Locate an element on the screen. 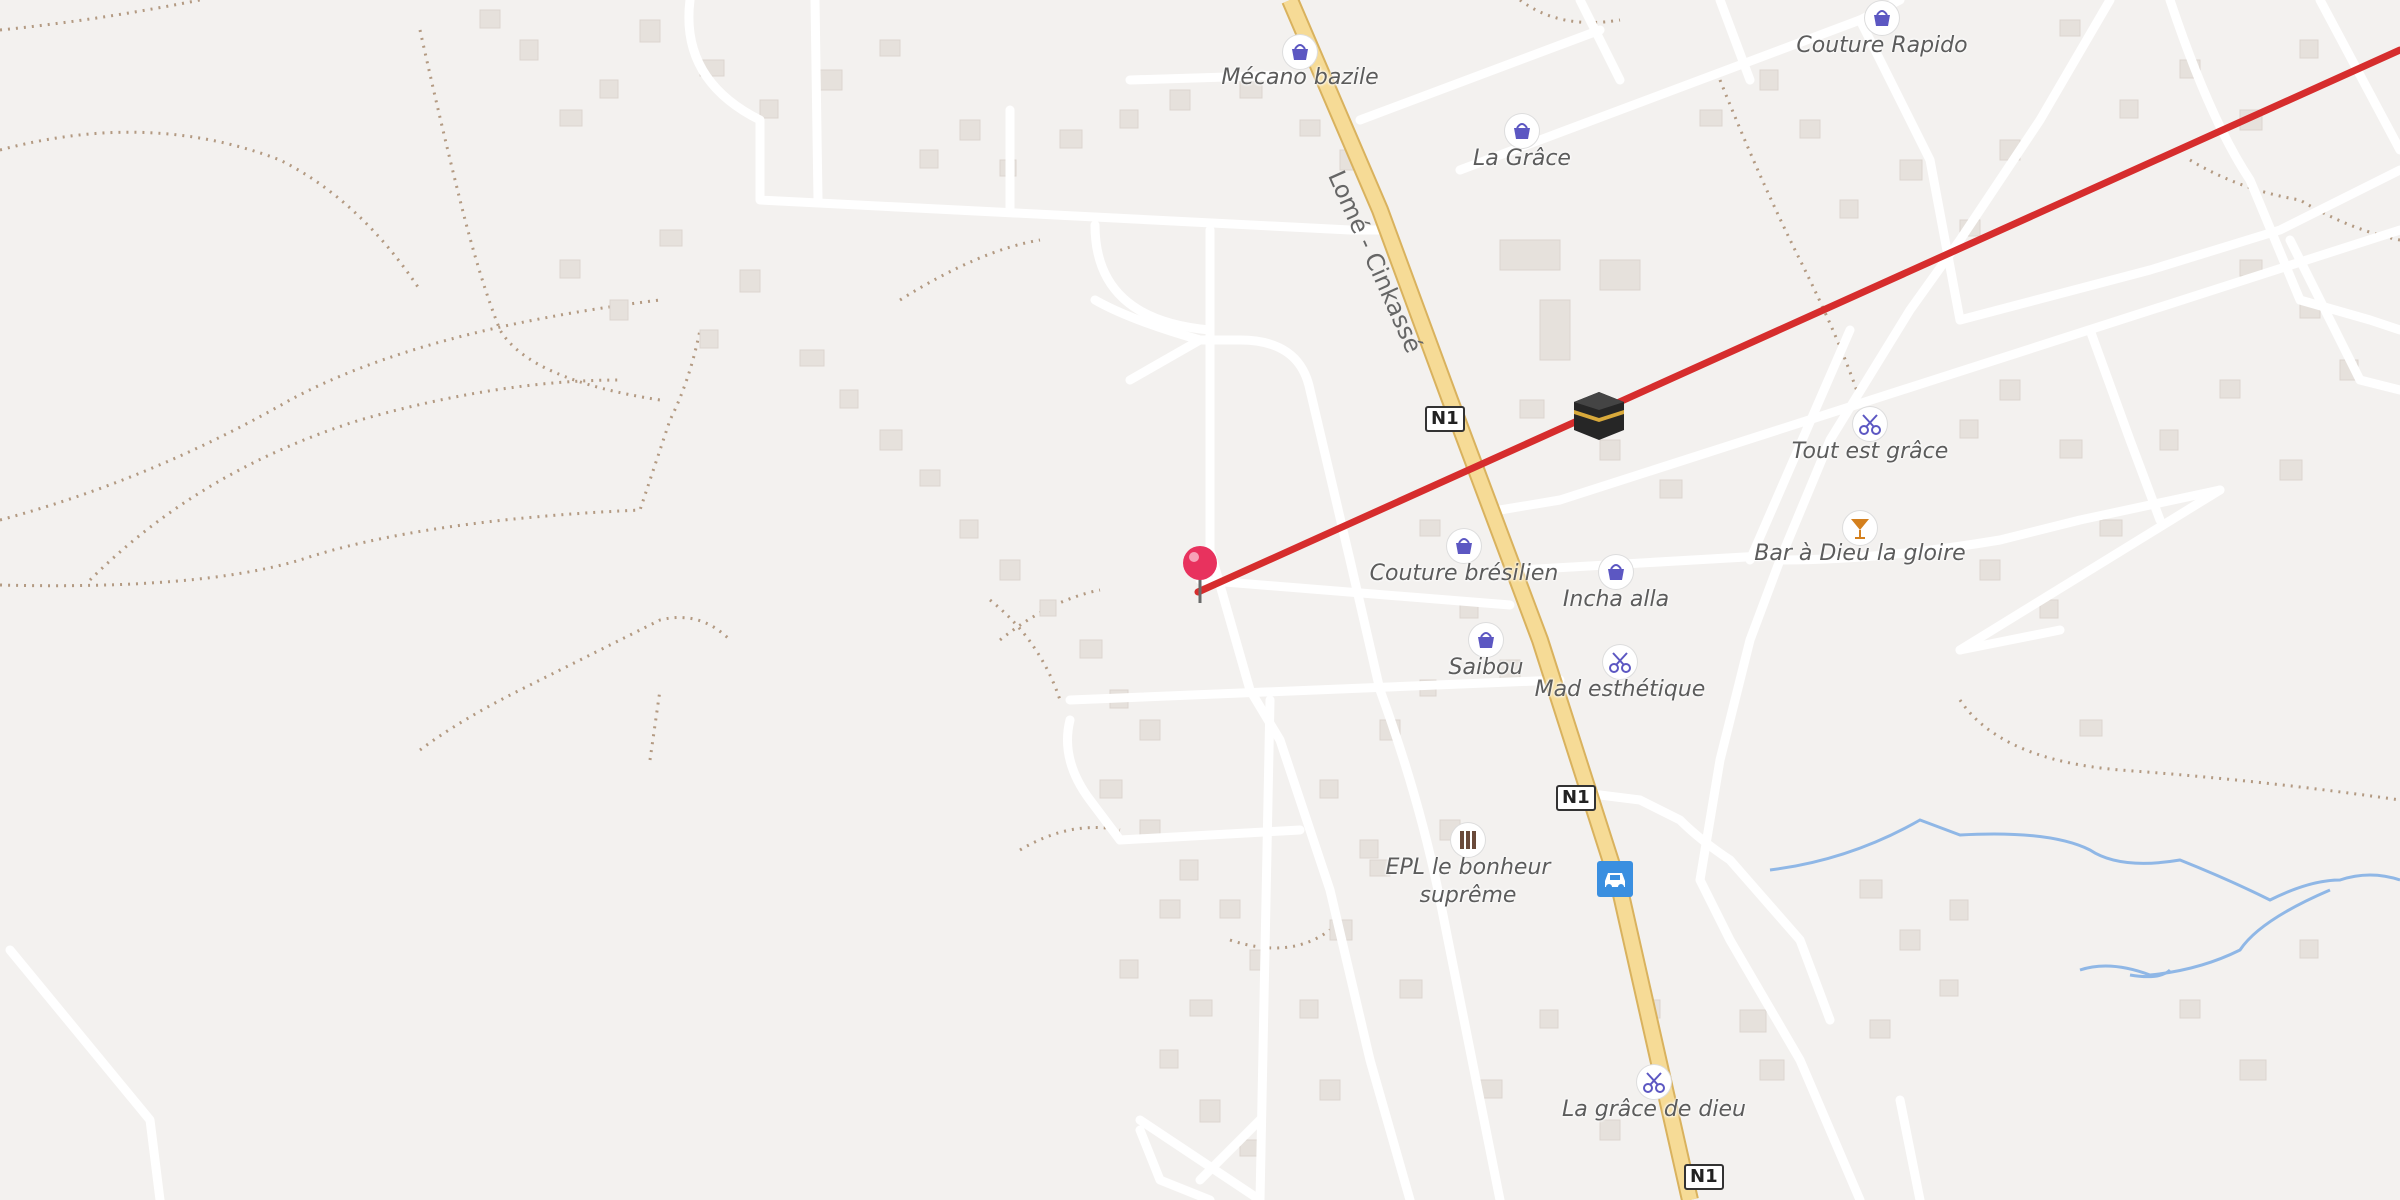 The height and width of the screenshot is (1200, 2400). poi-label: Incha alla is located at coordinates (1616, 599).